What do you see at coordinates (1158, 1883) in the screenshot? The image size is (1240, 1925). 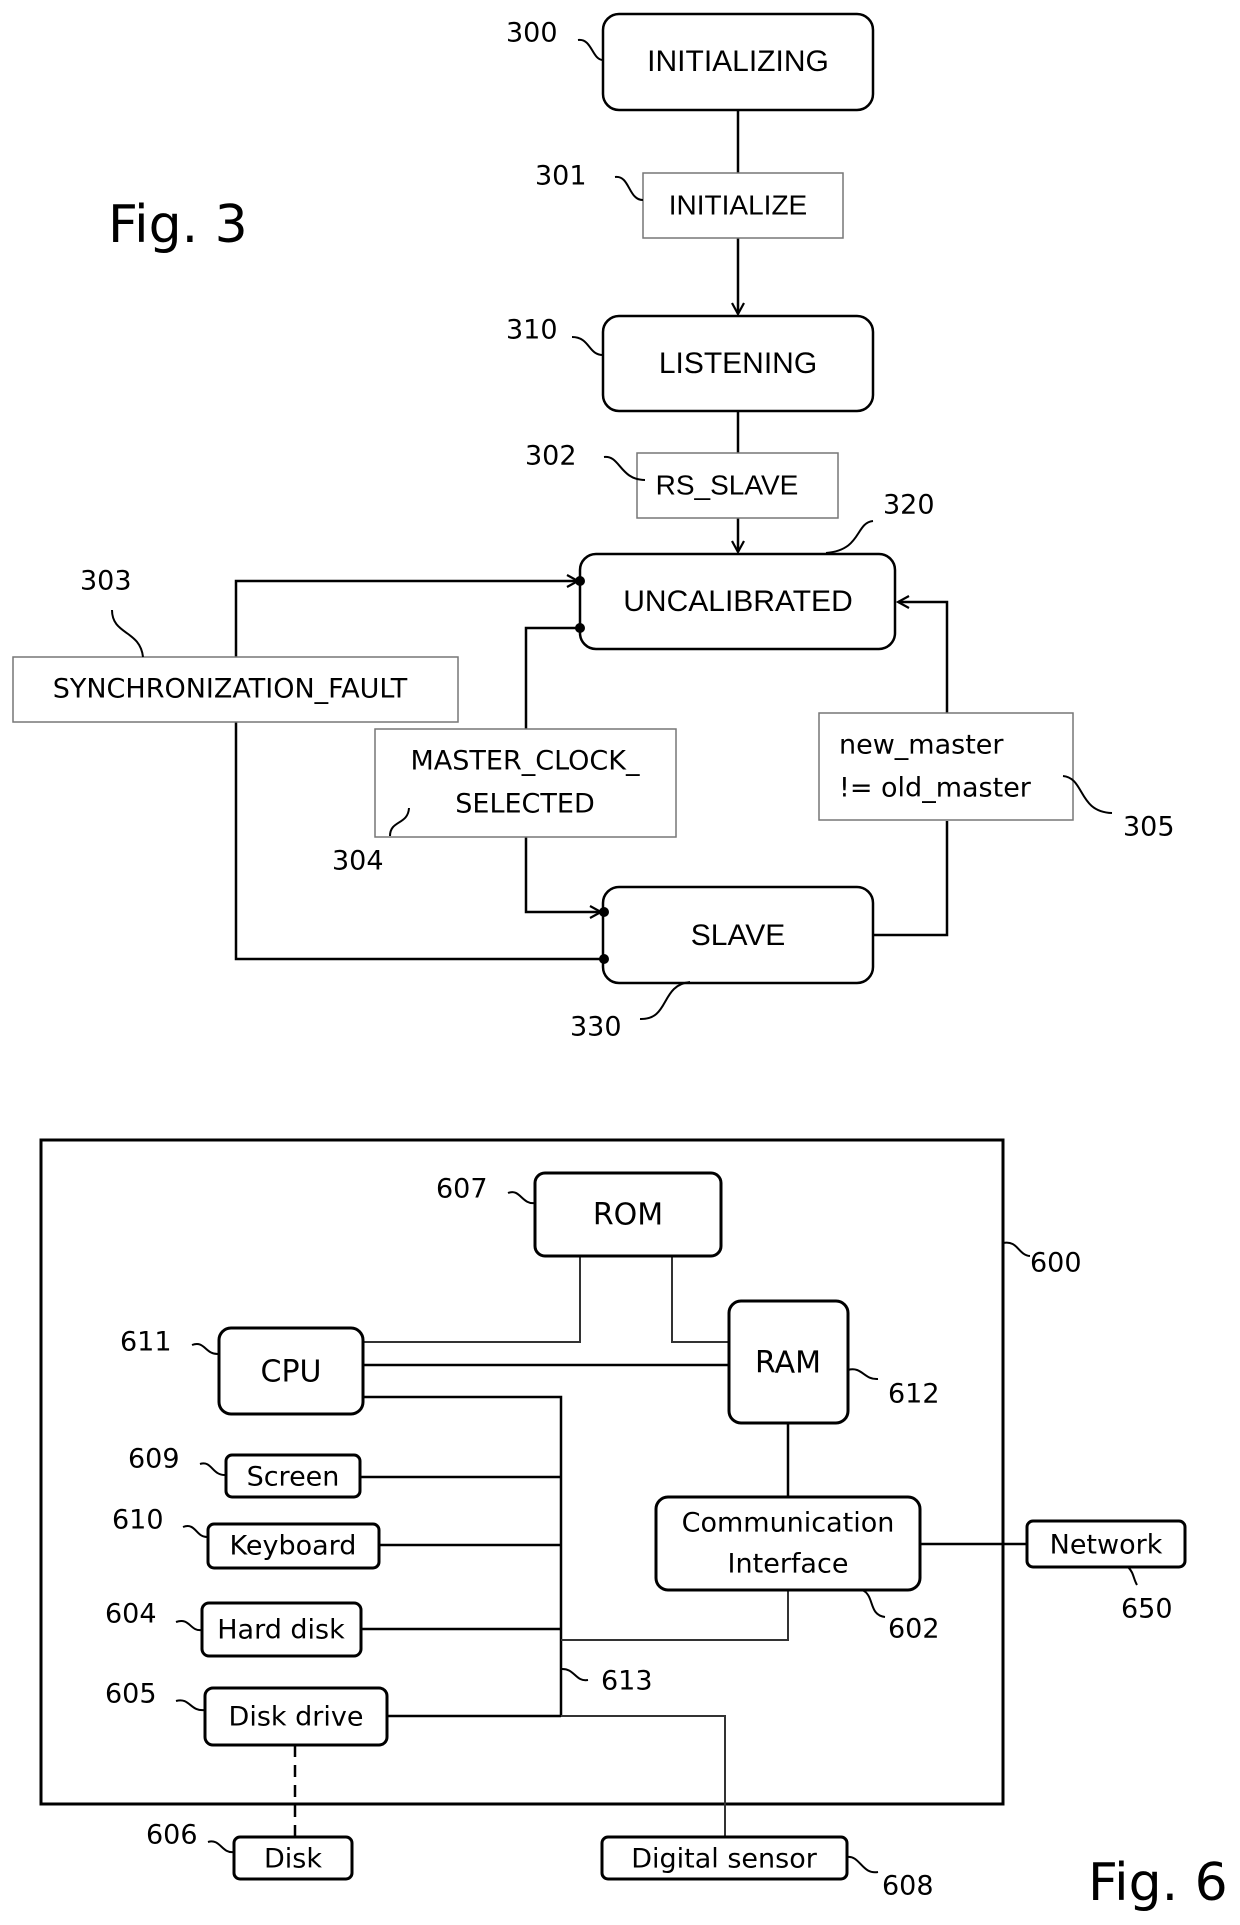 I see `fig6-title: Fig. 6` at bounding box center [1158, 1883].